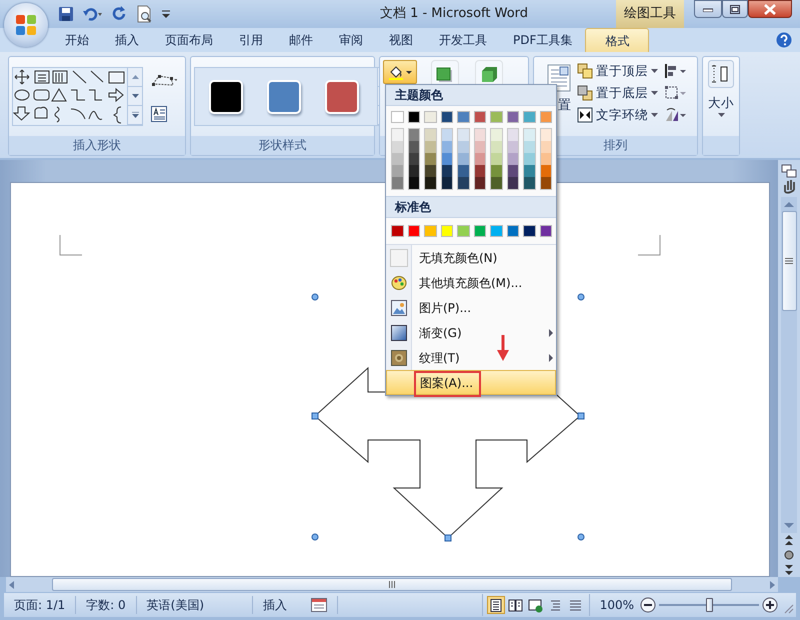 Image resolution: width=800 pixels, height=620 pixels. Describe the element at coordinates (564, 106) in the screenshot. I see `position-button: 置` at that location.